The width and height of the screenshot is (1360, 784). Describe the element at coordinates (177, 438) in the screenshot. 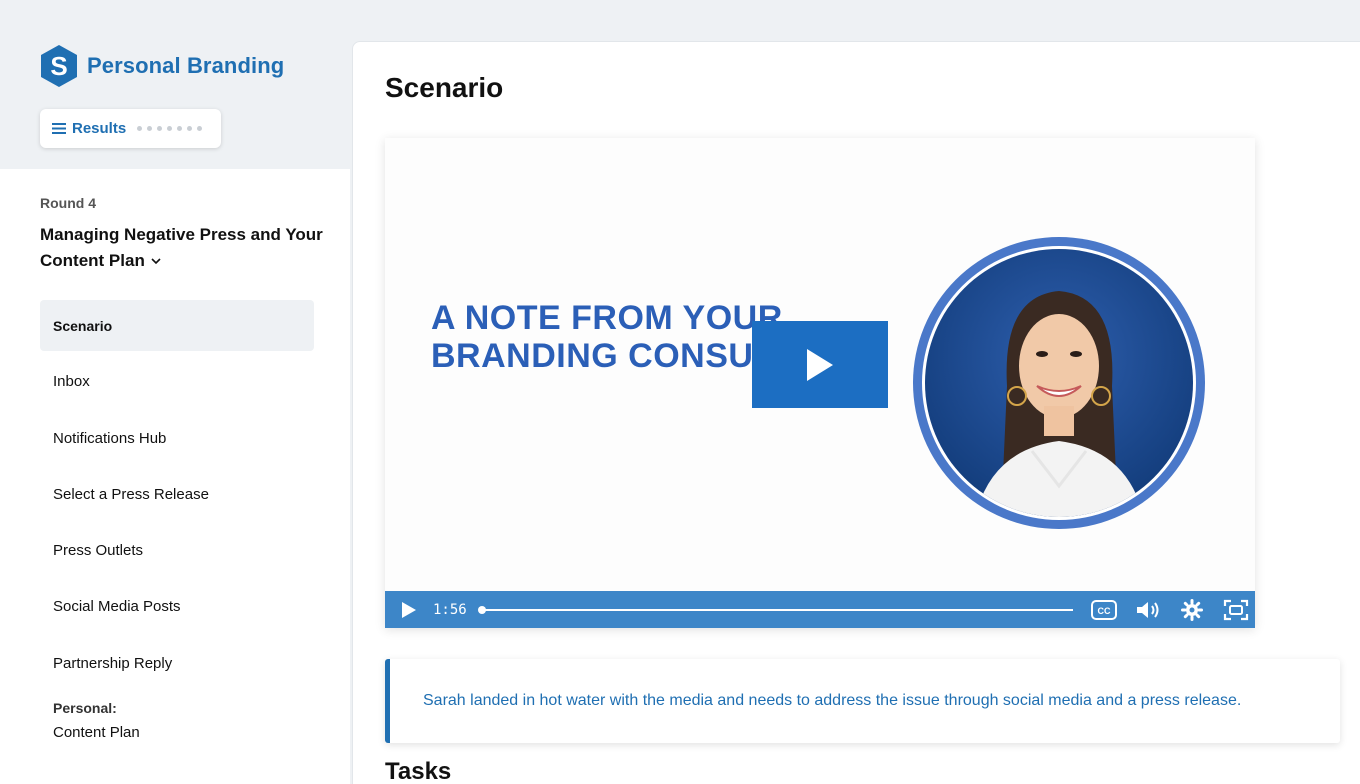

I see `nav-item-notifications-hub: Notifications Hub` at that location.